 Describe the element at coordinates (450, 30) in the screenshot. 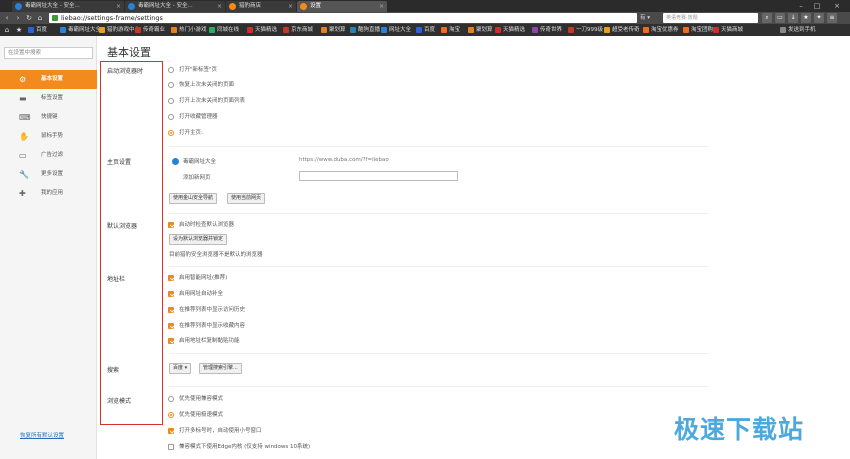

I see `bookmark-item: 淘宝` at that location.